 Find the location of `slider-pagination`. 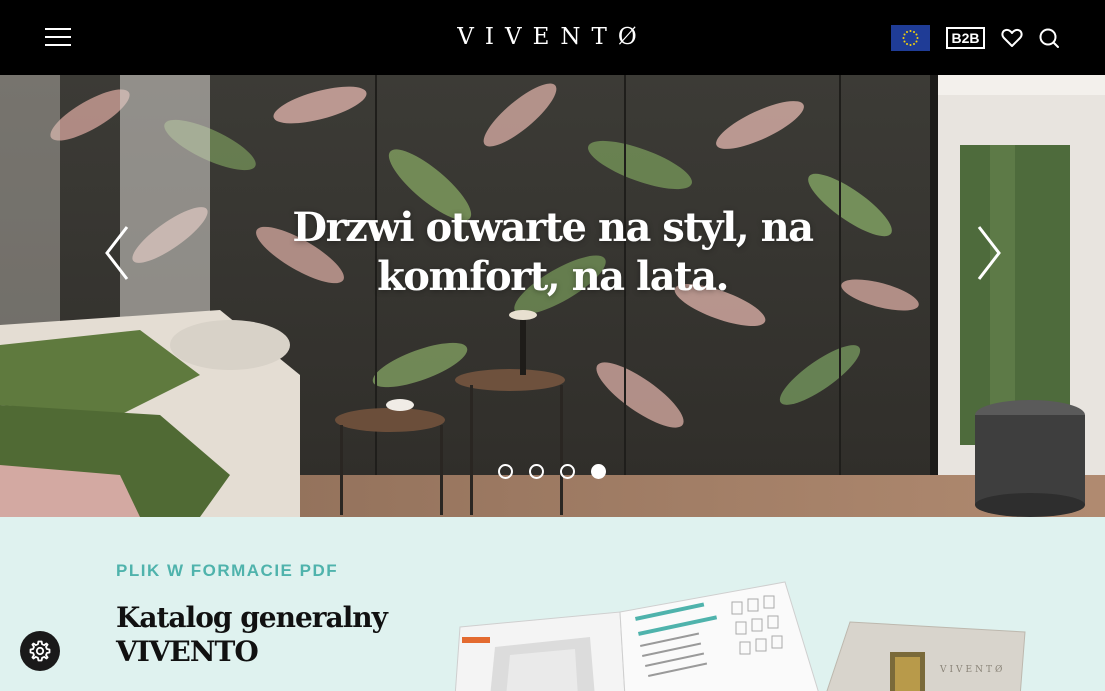

slider-pagination is located at coordinates (553, 472).